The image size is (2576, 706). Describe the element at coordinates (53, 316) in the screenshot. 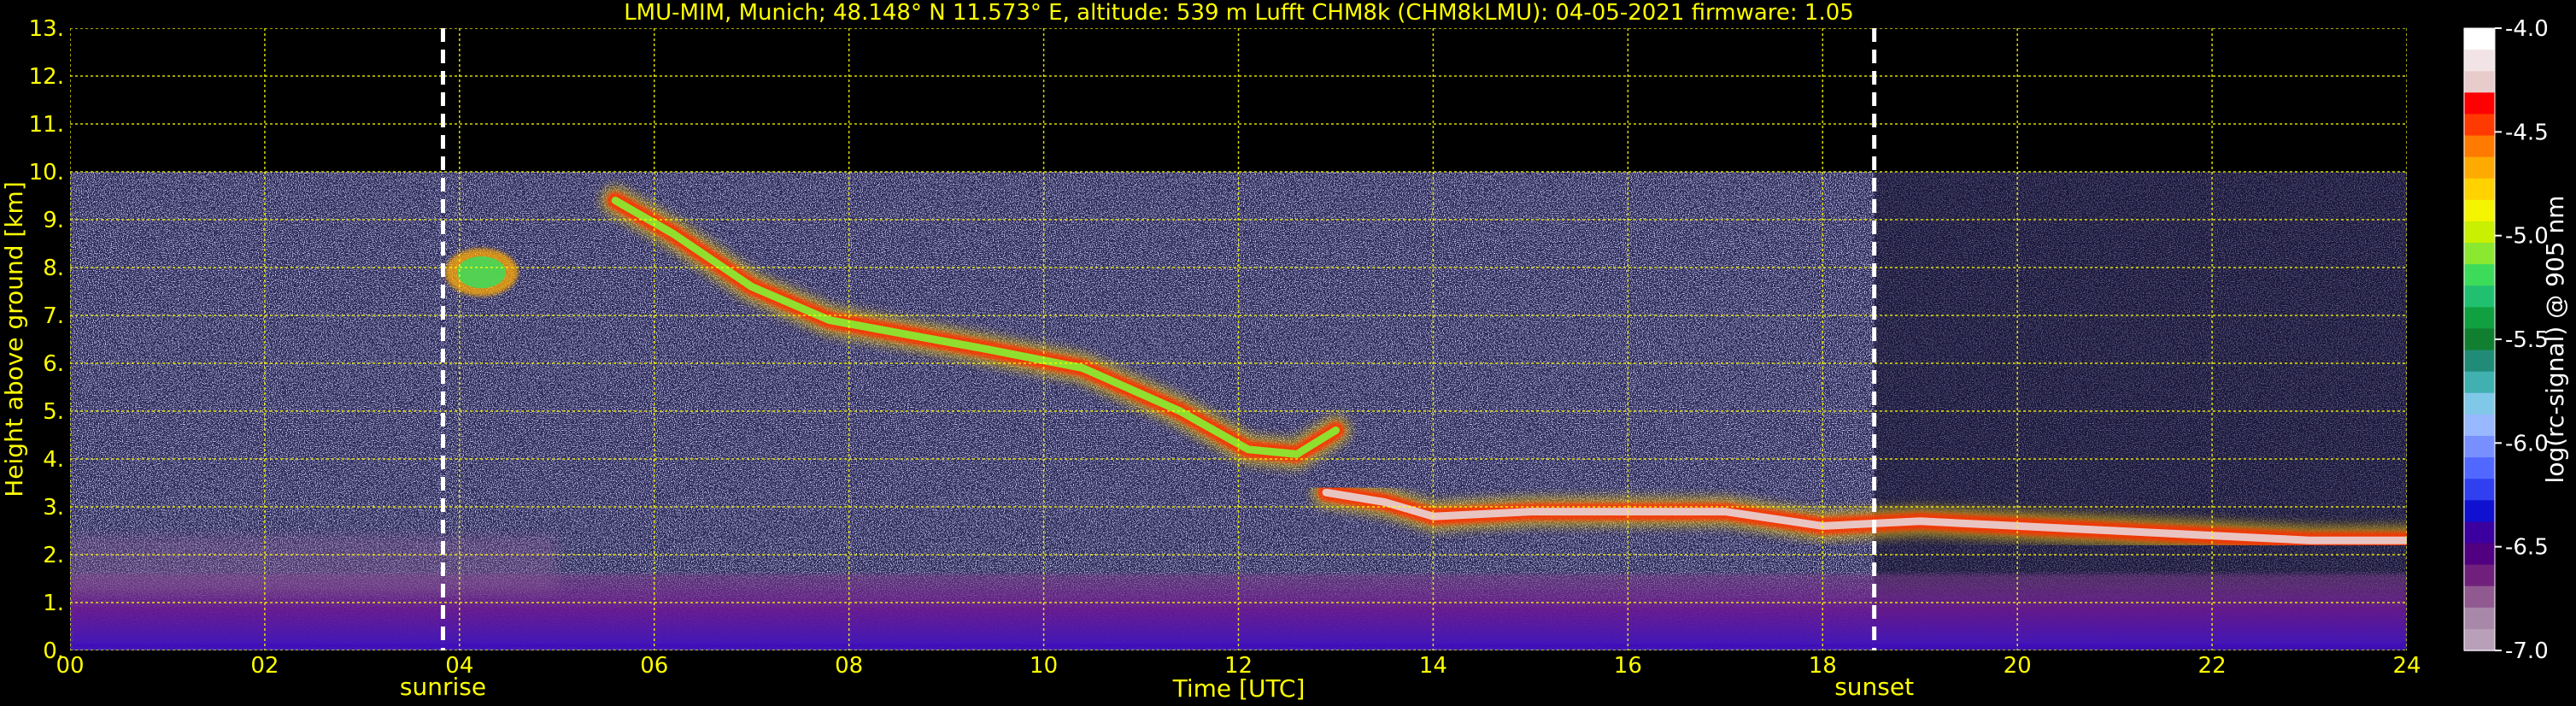

I see `y-tick-label: 7.` at that location.